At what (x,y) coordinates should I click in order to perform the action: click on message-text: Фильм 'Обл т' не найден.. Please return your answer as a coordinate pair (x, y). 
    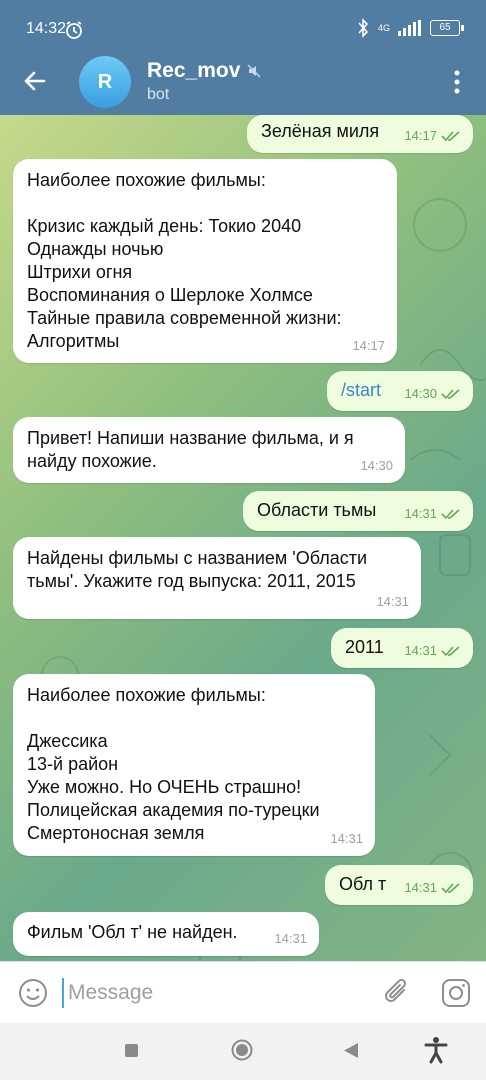
    Looking at the image, I should click on (132, 932).